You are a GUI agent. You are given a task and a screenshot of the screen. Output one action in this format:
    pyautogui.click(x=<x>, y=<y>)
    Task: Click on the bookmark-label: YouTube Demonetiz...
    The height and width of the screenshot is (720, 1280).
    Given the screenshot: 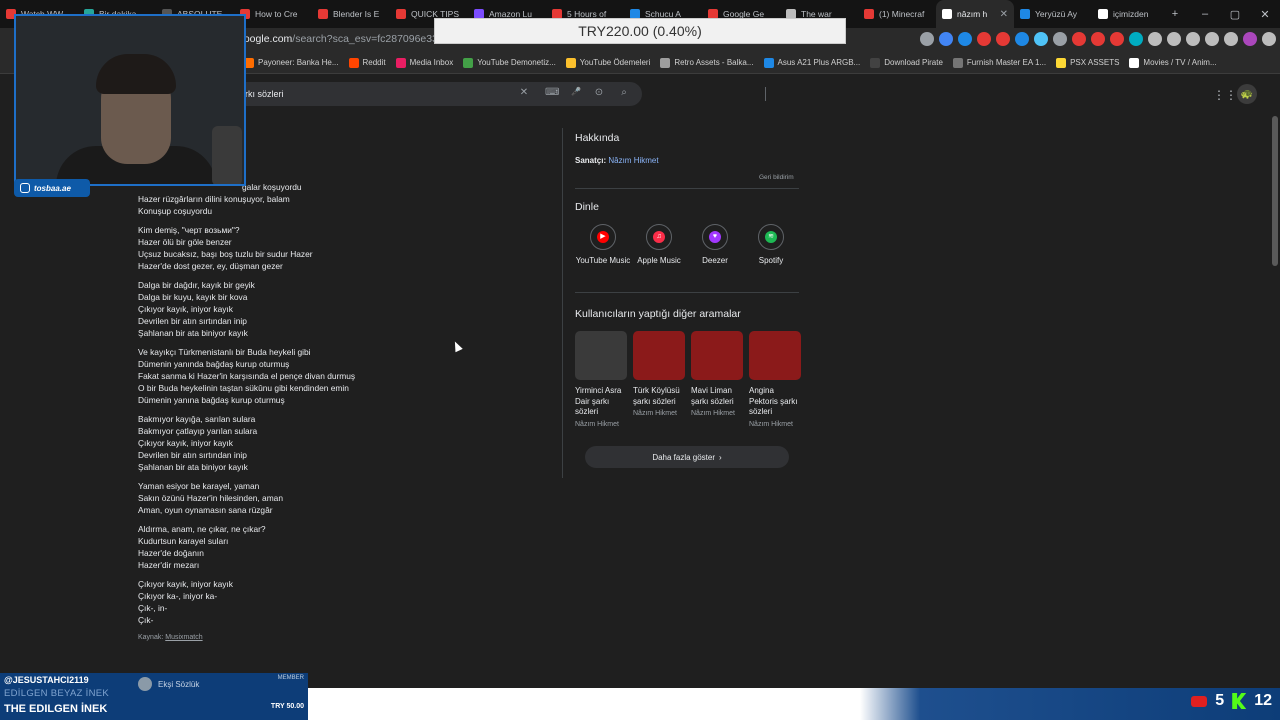 What is the action you would take?
    pyautogui.click(x=516, y=62)
    